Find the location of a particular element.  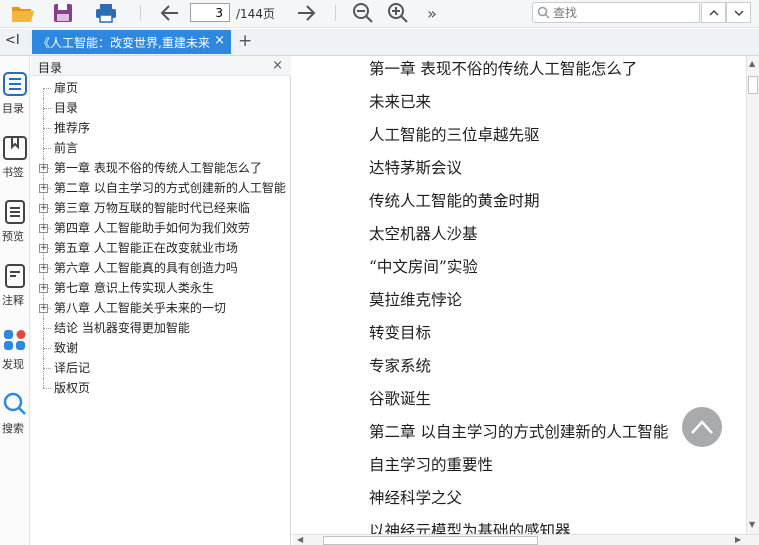

rail-label: 注释 is located at coordinates (13, 300).